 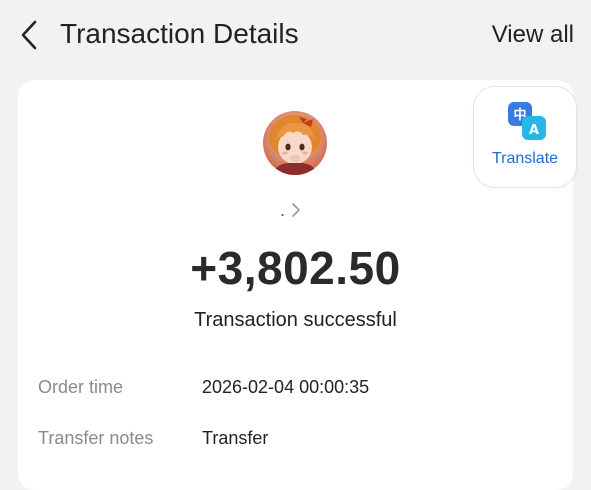 What do you see at coordinates (179, 33) in the screenshot?
I see `page-title: Transaction Details` at bounding box center [179, 33].